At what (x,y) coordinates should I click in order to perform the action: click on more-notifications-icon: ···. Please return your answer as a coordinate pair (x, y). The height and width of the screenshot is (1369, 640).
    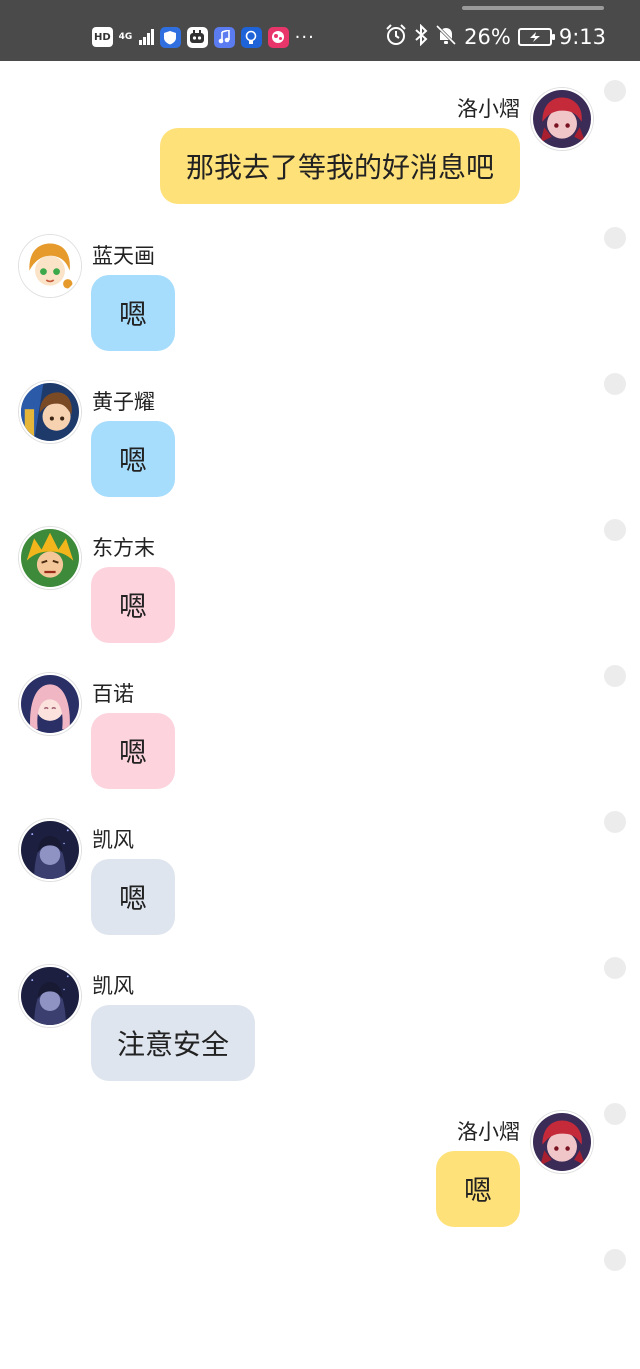
    Looking at the image, I should click on (304, 37).